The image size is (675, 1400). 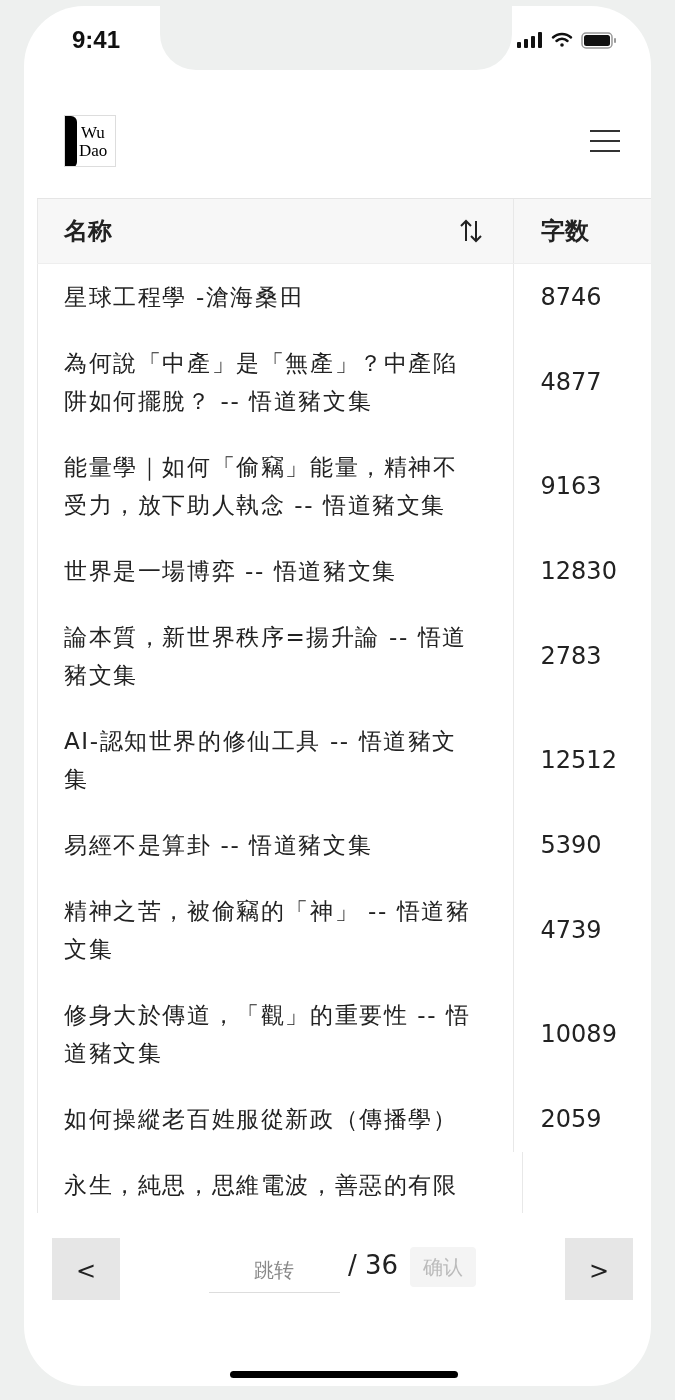 I want to click on name-cell: AI-認知世界的修仙工具 -- 悟道豬文集, so click(x=275, y=760).